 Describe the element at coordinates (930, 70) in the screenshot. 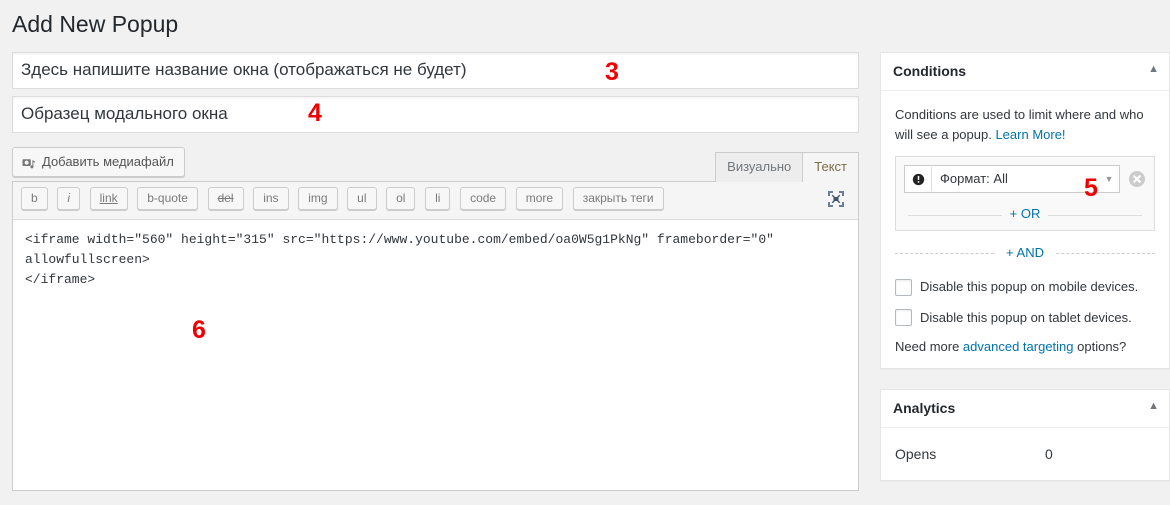

I see `conditions-title: Conditions` at that location.